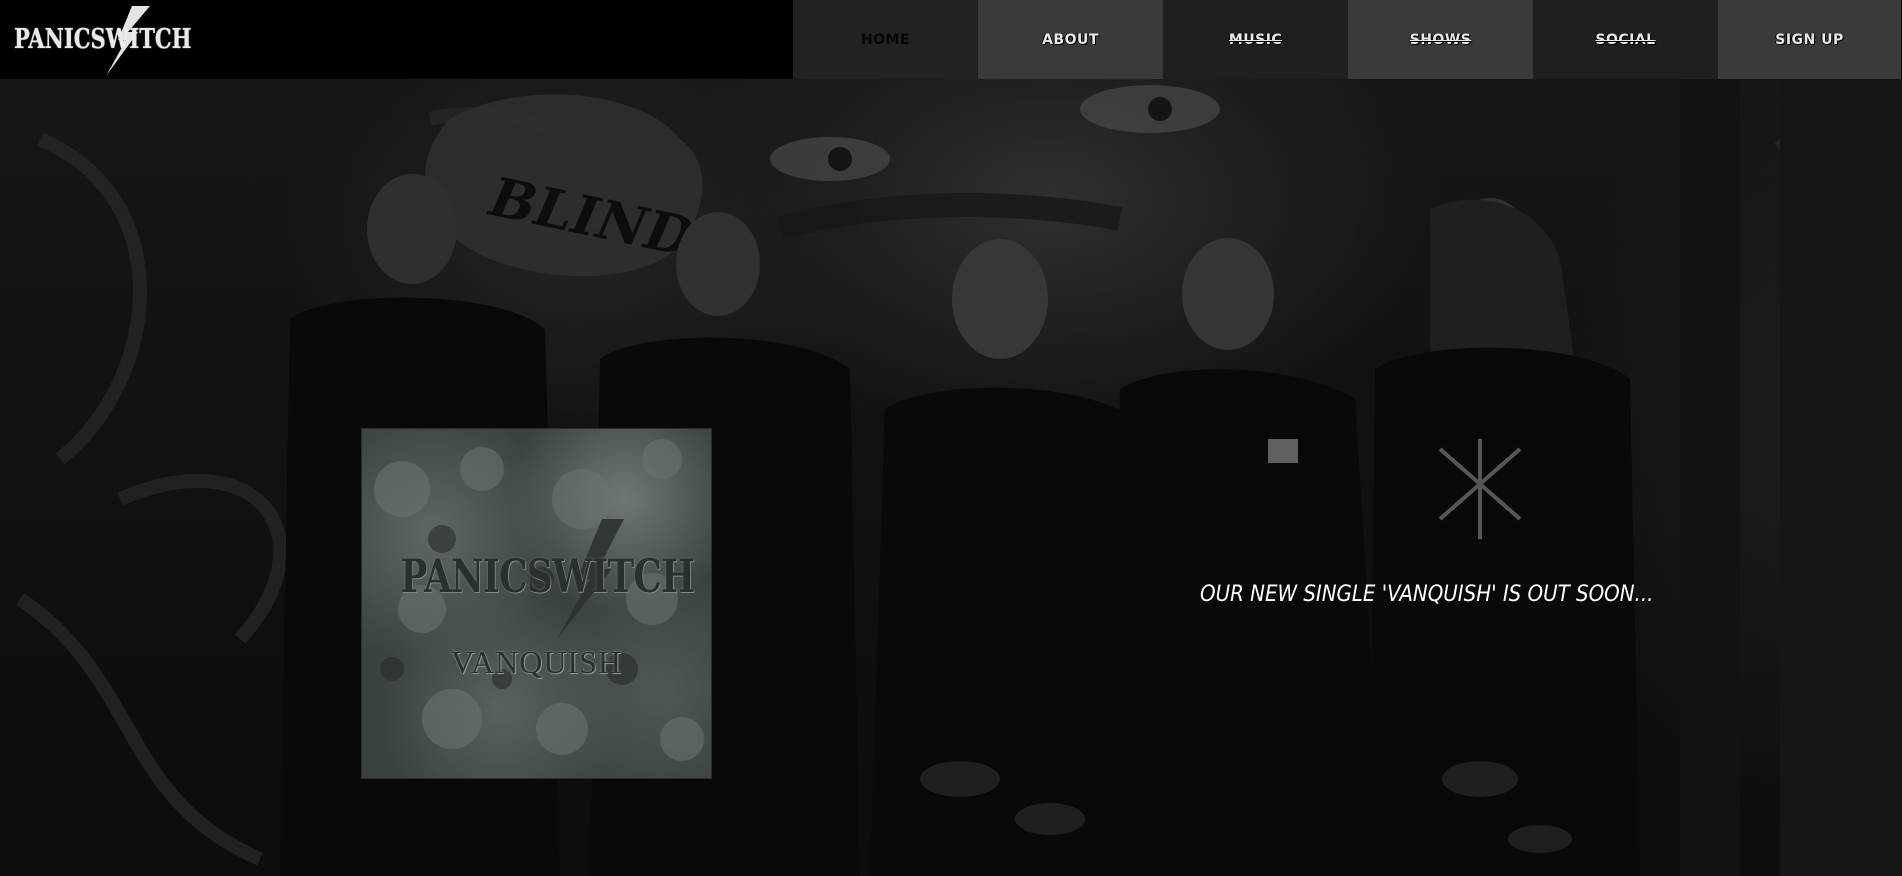 The height and width of the screenshot is (876, 1902). I want to click on main-nav: HOME ABOUT MUSIC SHOWS SOCIAL SIGN UP, so click(1347, 39).